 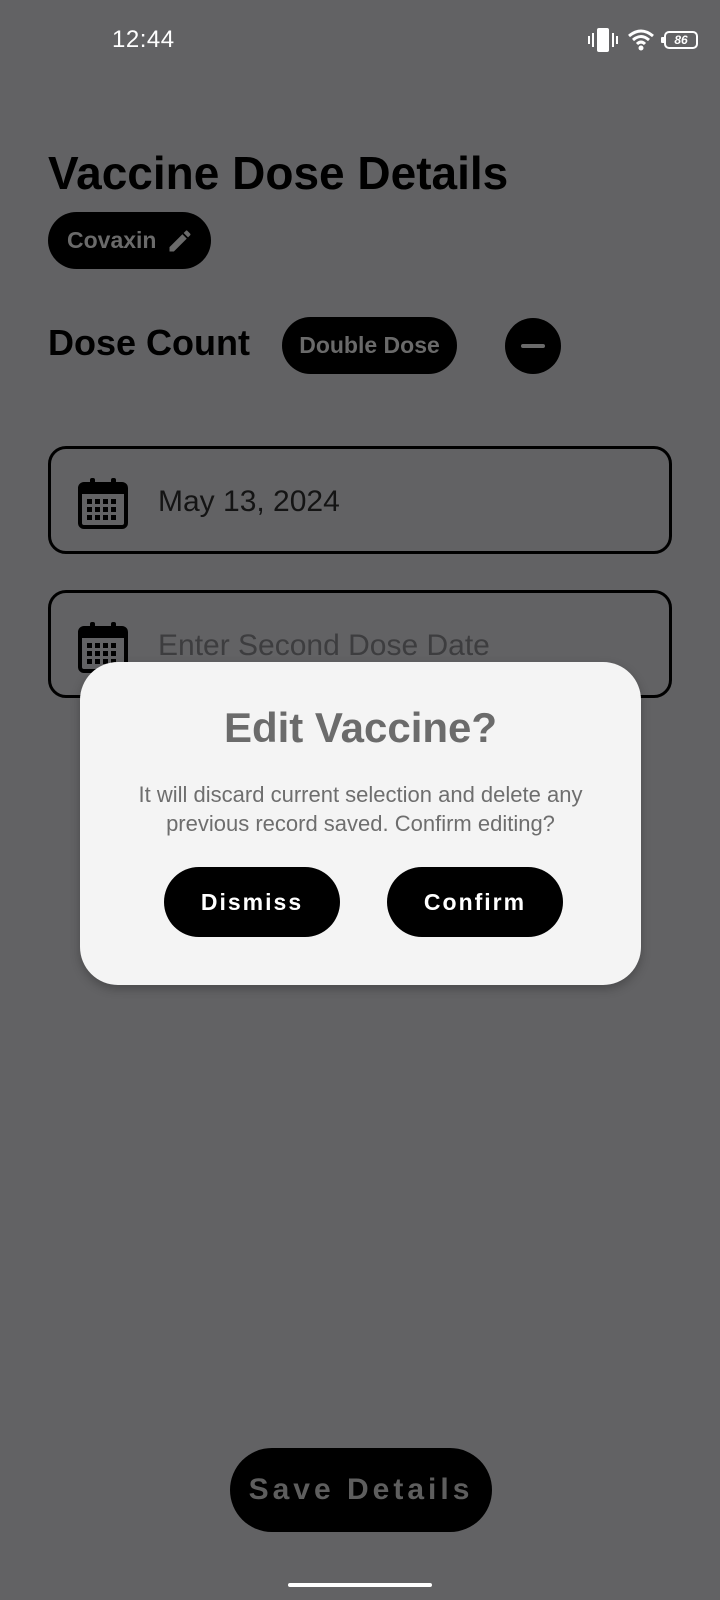 I want to click on battery-level: 86, so click(x=681, y=40).